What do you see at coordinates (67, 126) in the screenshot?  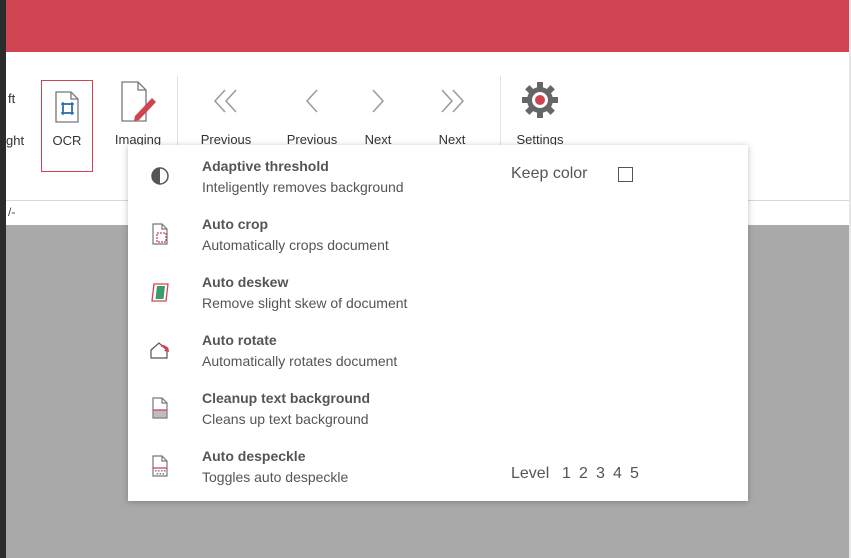 I see `ocr-button: OCR` at bounding box center [67, 126].